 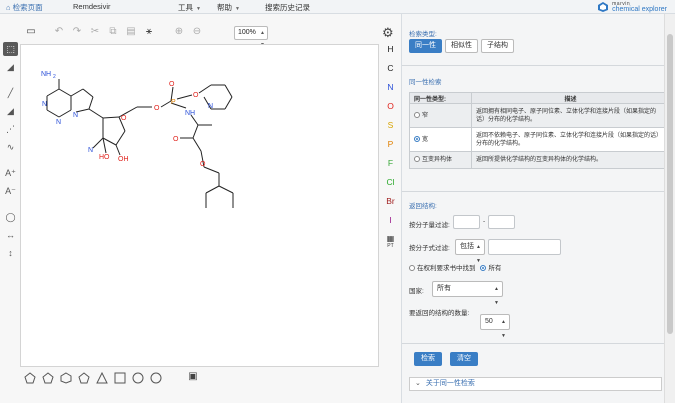 I want to click on radio-narrow, so click(x=417, y=114).